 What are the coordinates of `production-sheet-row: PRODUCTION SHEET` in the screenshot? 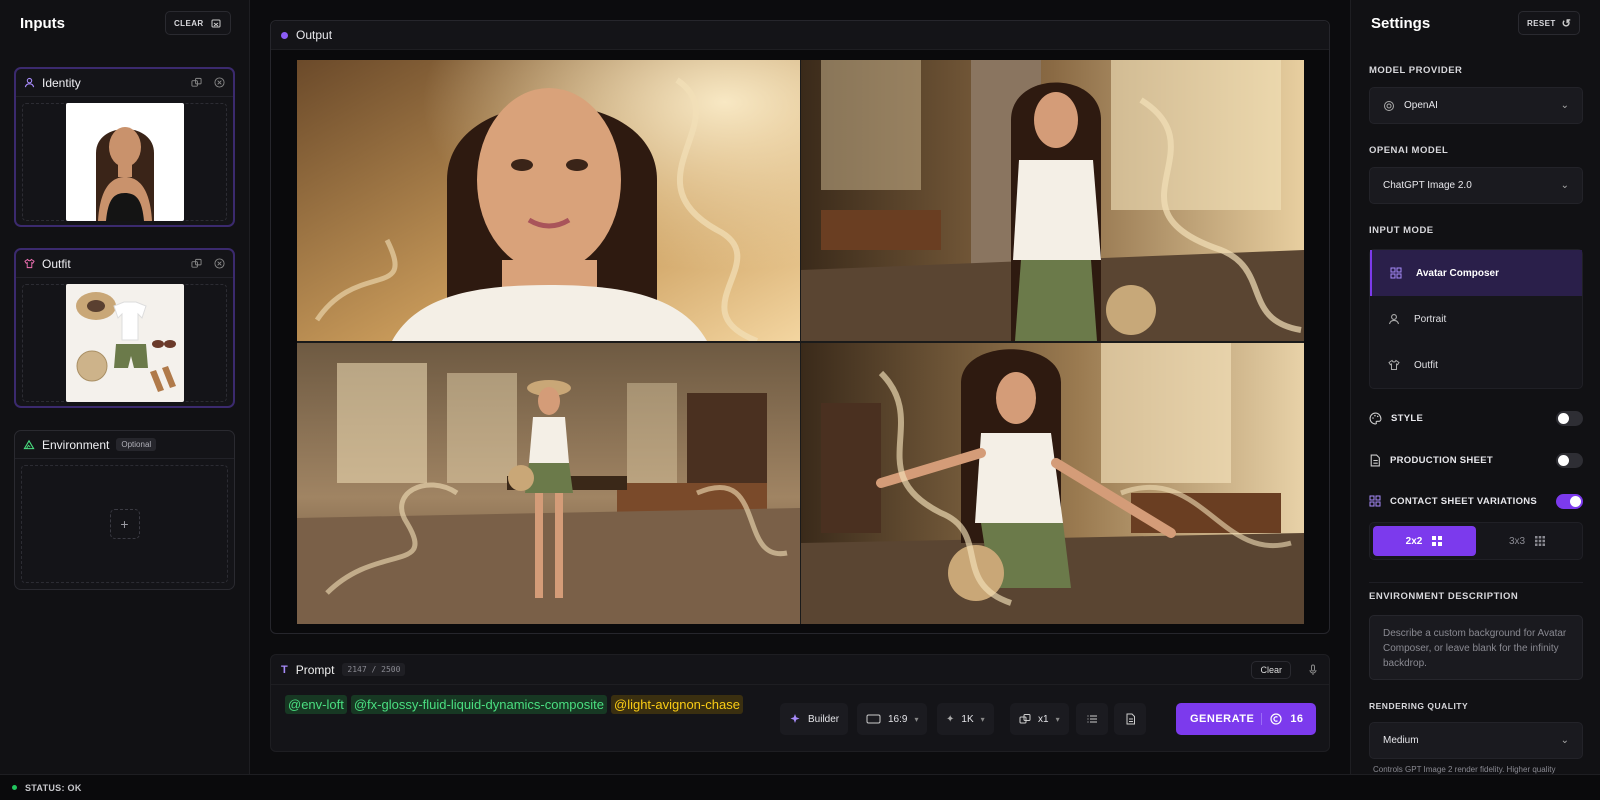 It's located at (1476, 460).